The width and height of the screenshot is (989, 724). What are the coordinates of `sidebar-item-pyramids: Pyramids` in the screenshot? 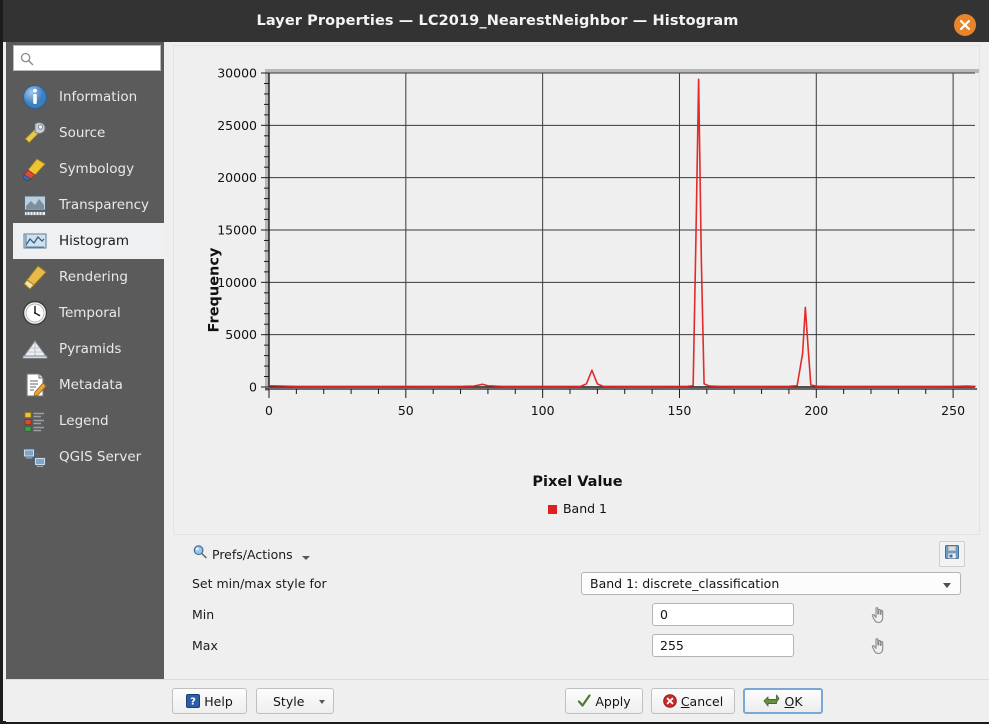 It's located at (88, 349).